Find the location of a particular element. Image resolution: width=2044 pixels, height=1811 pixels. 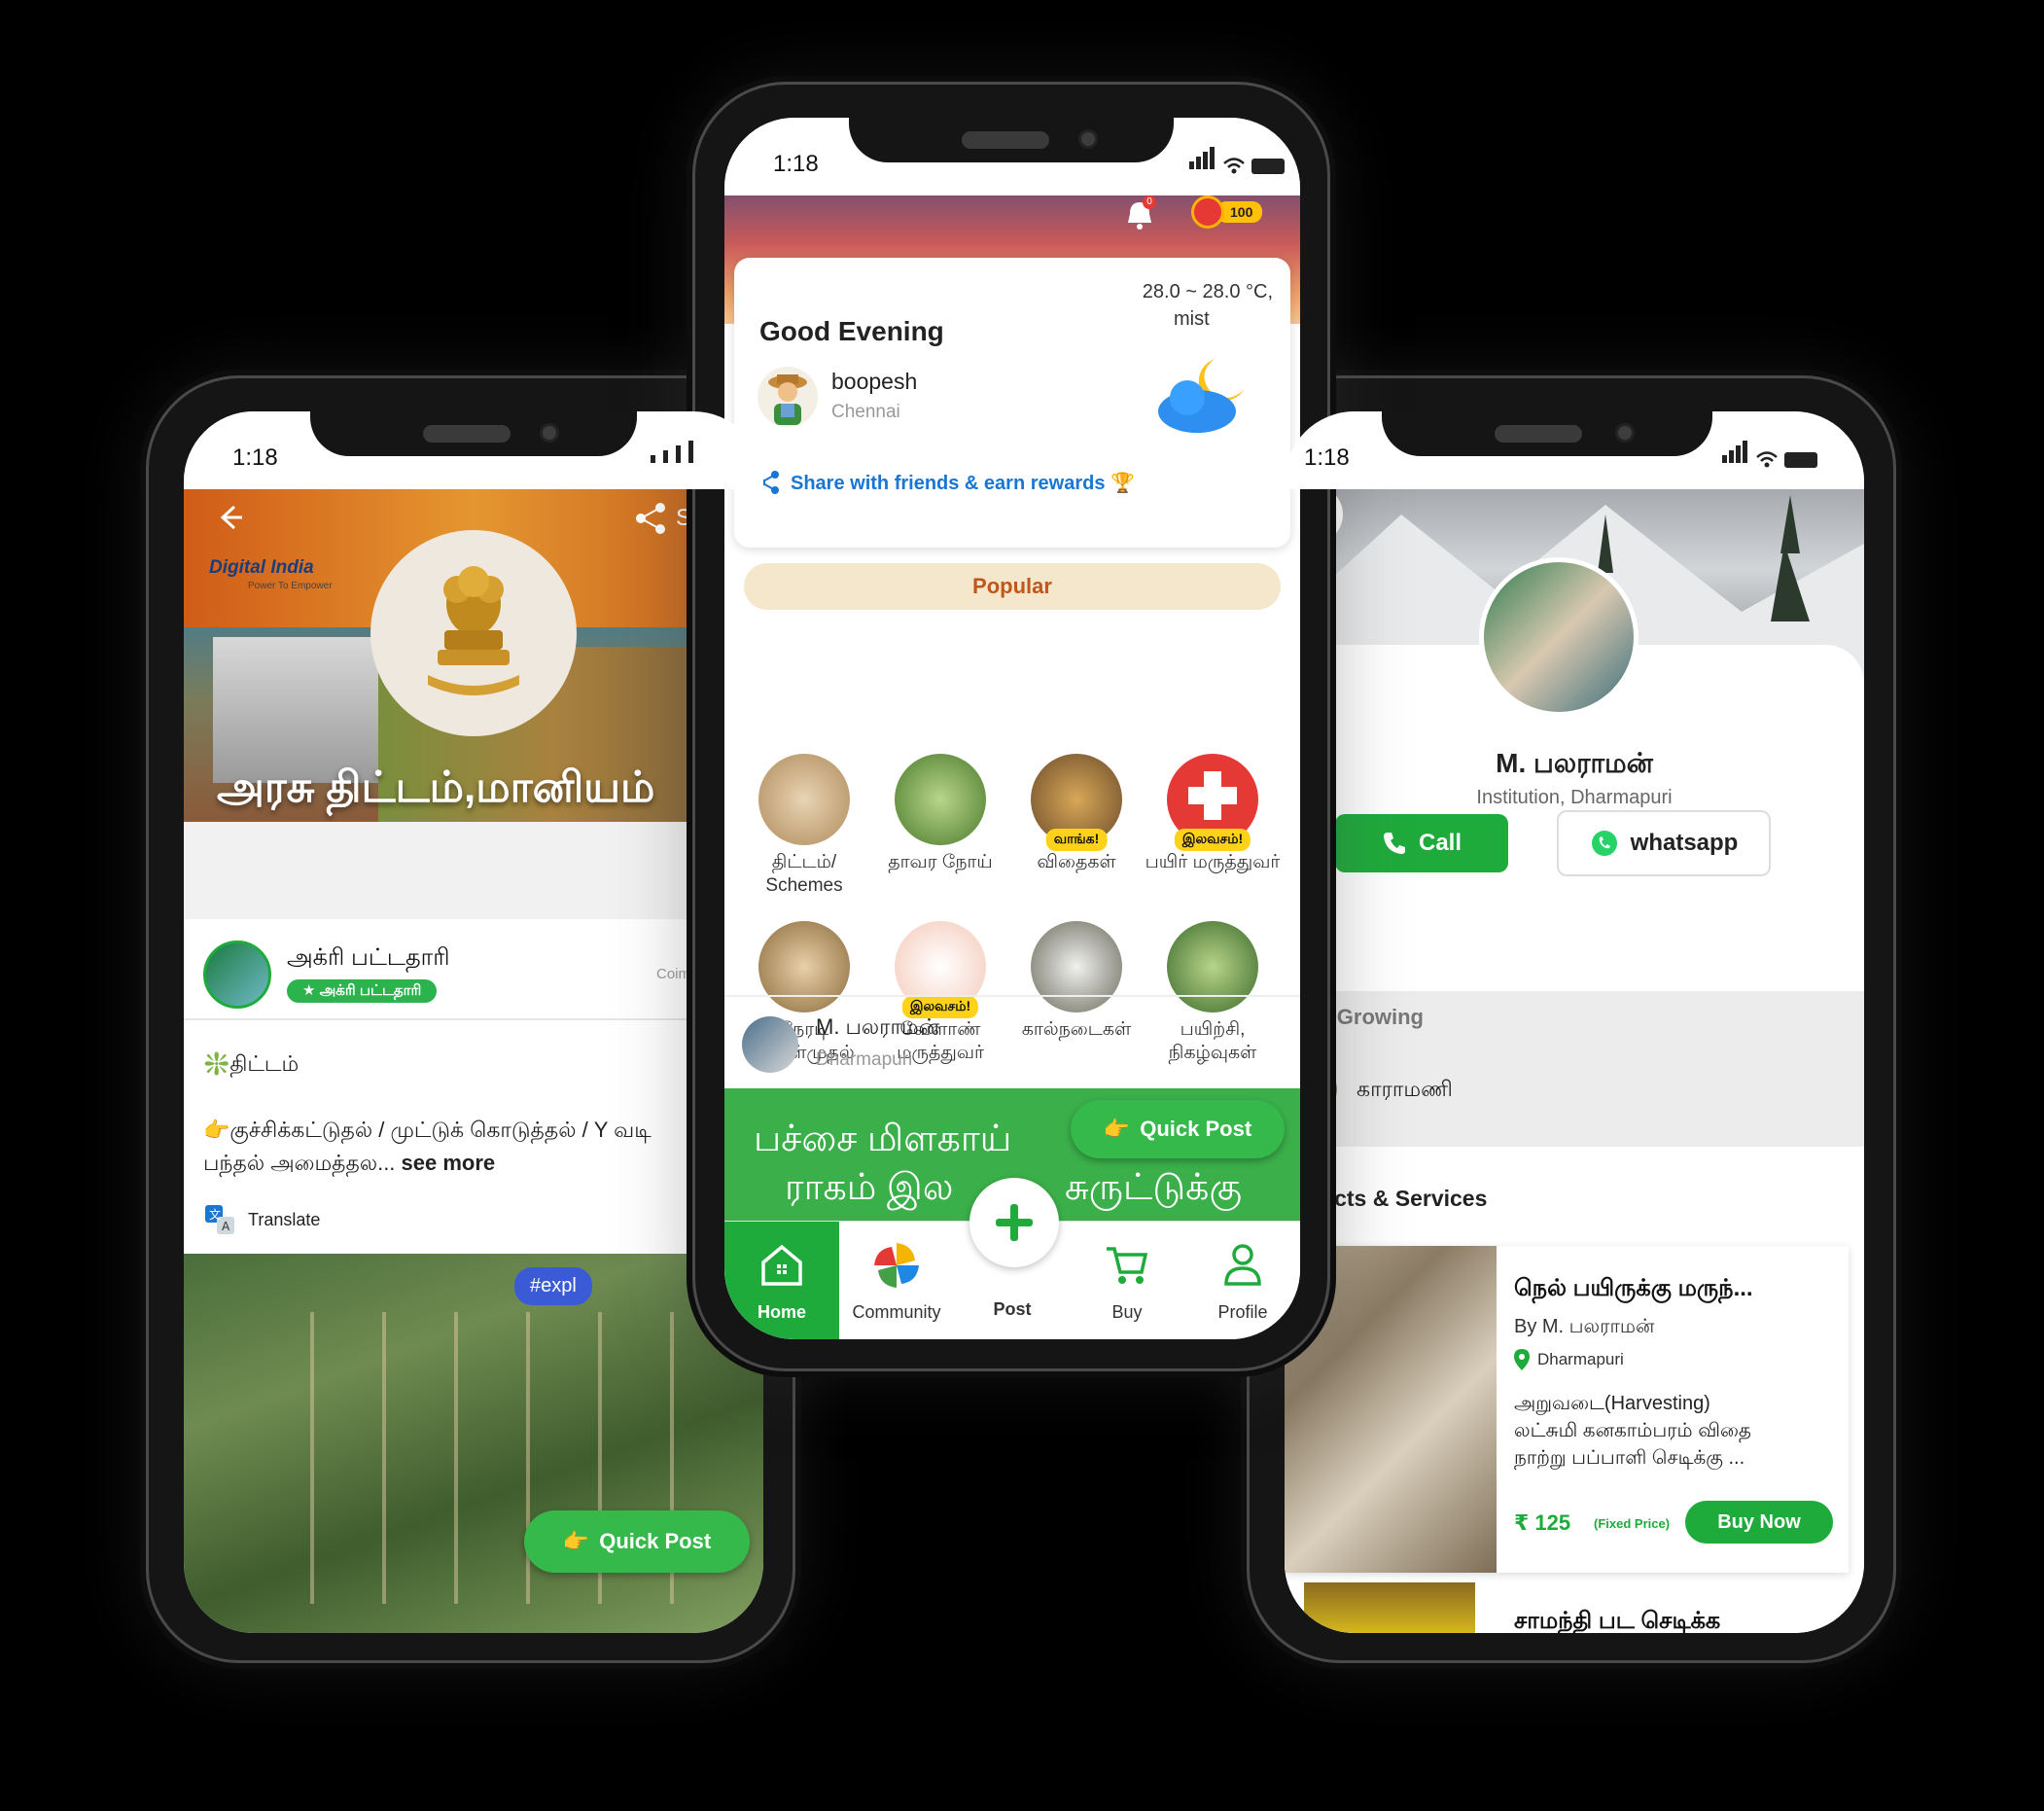

price-note: (Fixed Price) is located at coordinates (1633, 1523).